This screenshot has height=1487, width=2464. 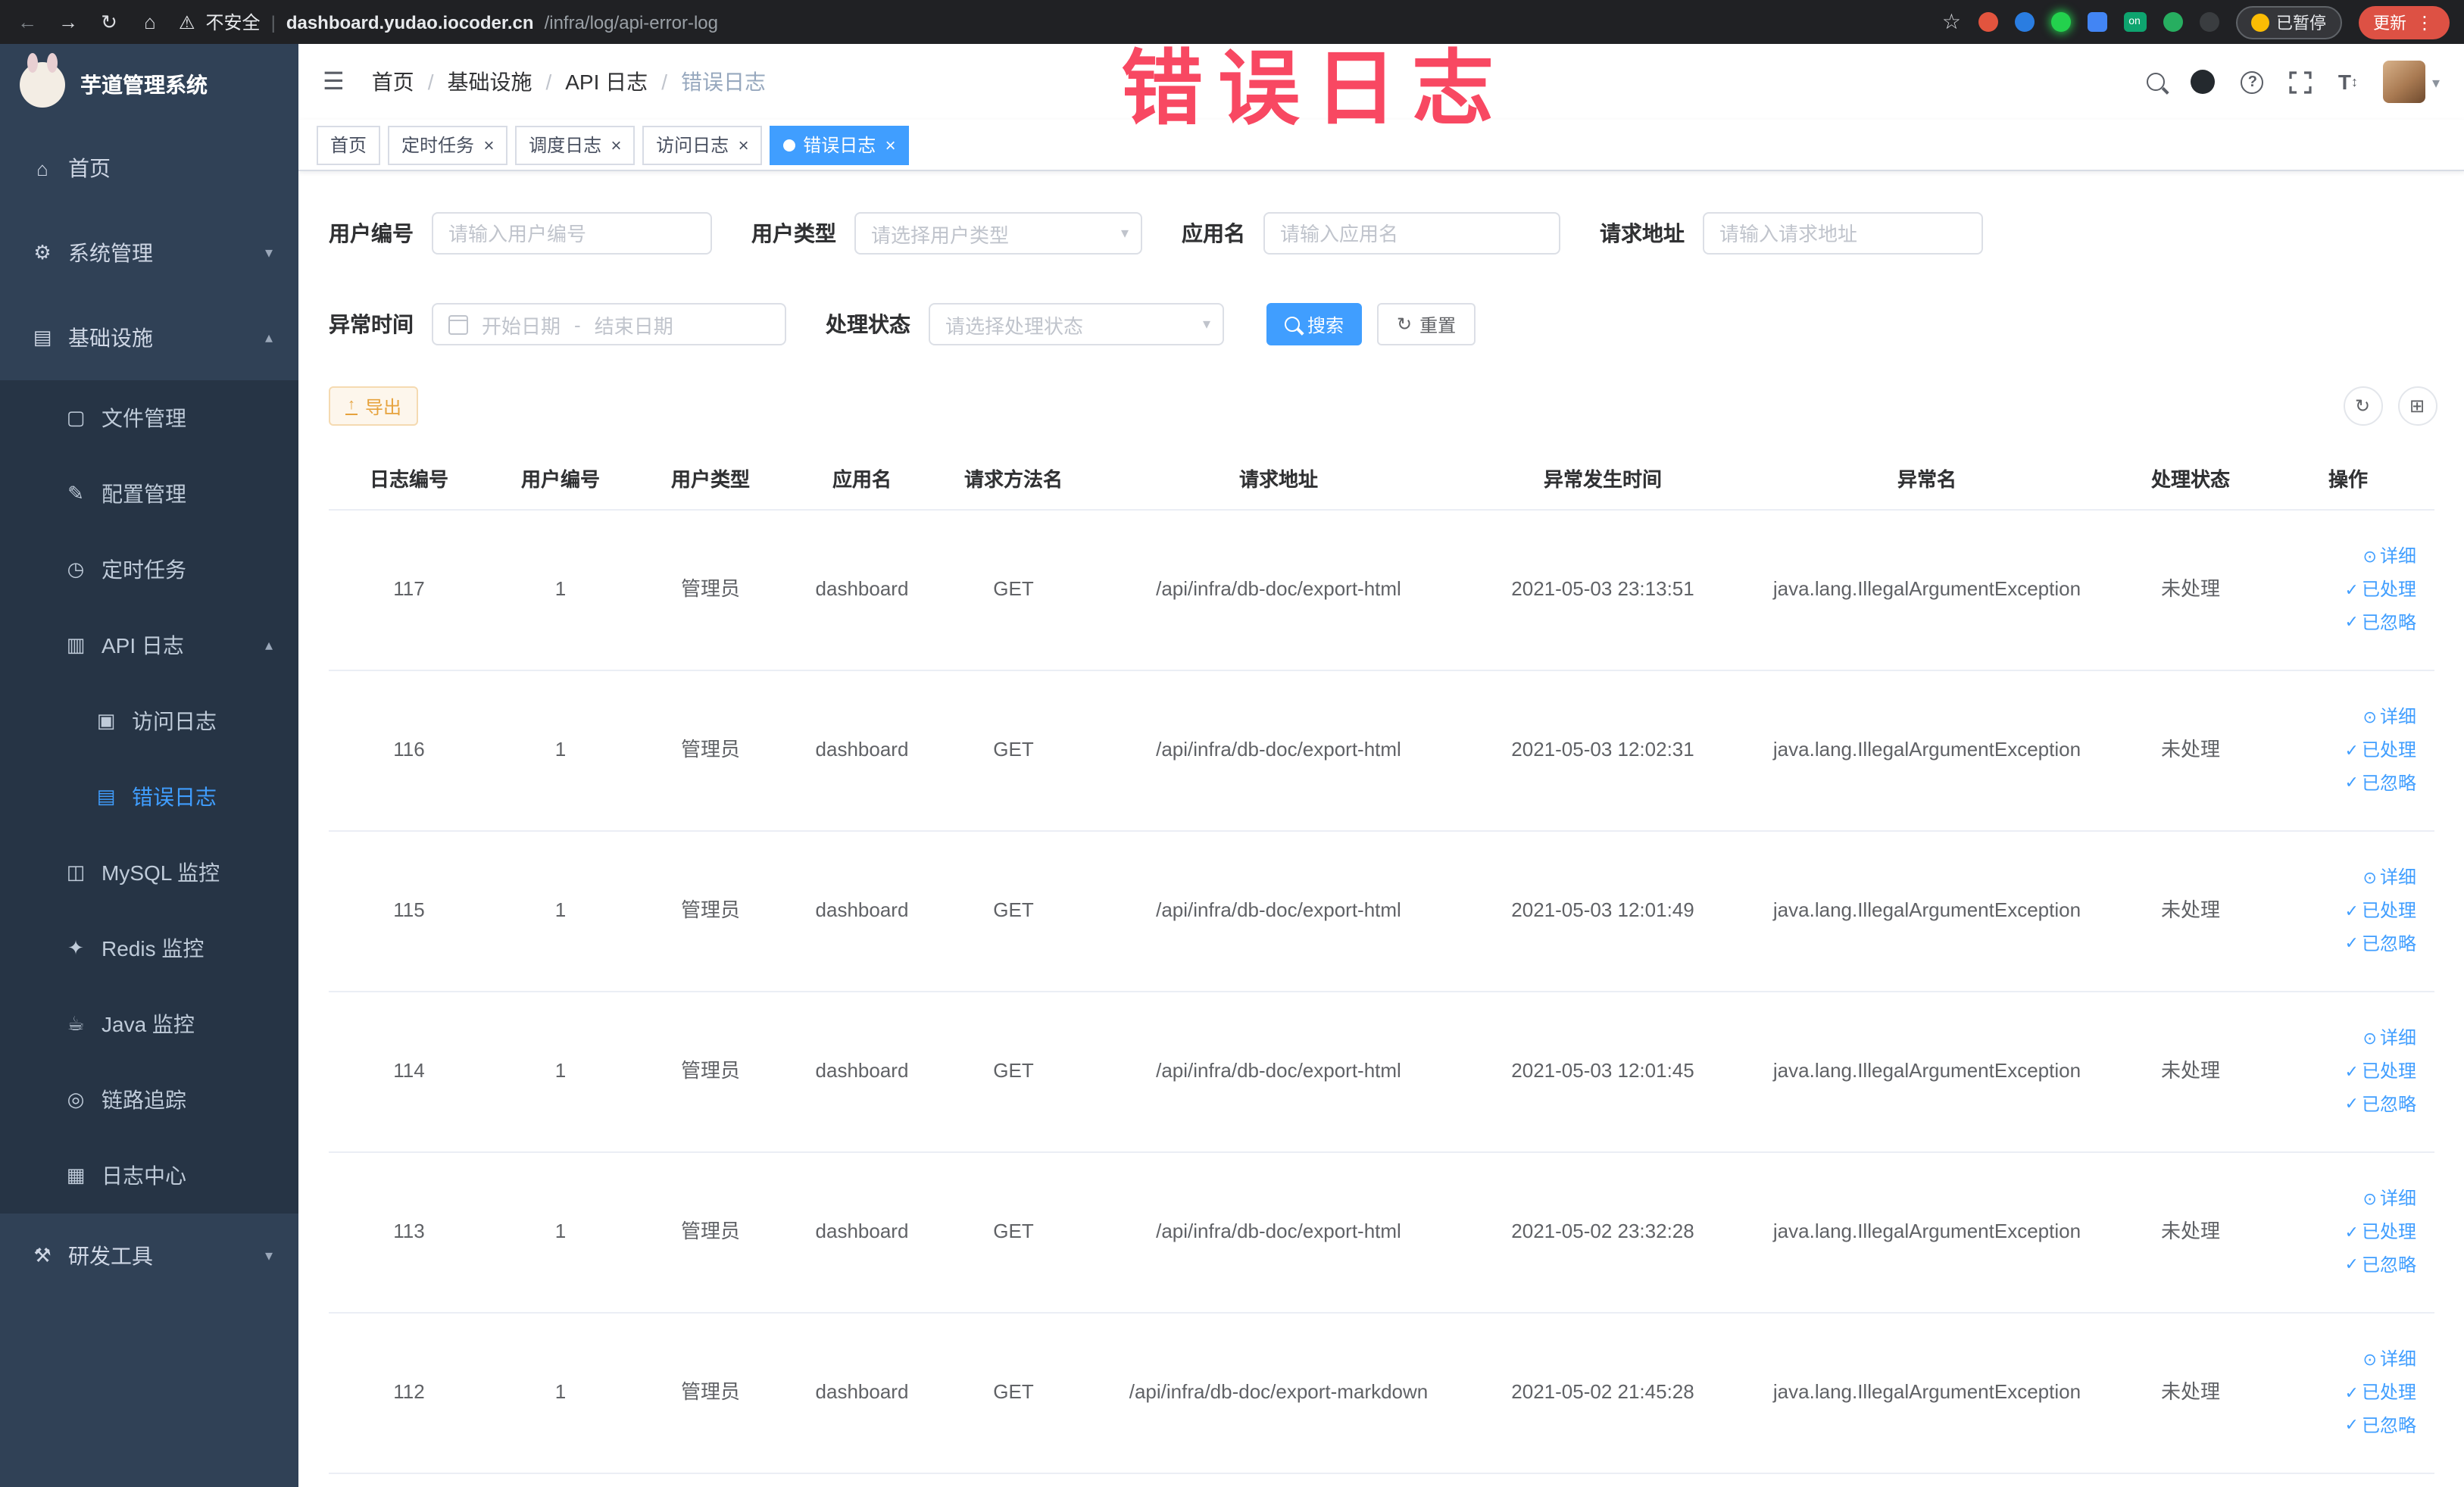 I want to click on extension-icon-green-glow, so click(x=2060, y=22).